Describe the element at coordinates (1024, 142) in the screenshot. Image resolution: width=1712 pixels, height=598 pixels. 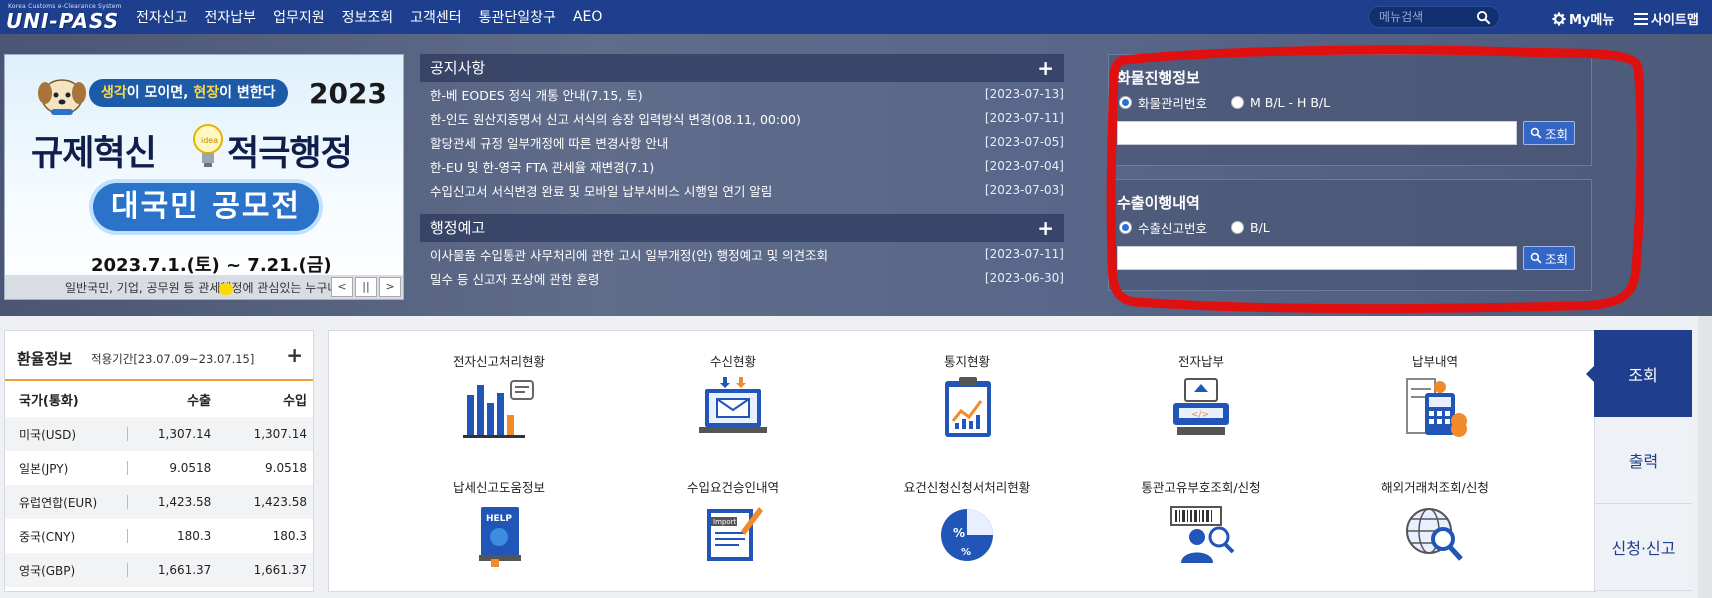
I see `notice-item-date: [2023-07-05]` at that location.